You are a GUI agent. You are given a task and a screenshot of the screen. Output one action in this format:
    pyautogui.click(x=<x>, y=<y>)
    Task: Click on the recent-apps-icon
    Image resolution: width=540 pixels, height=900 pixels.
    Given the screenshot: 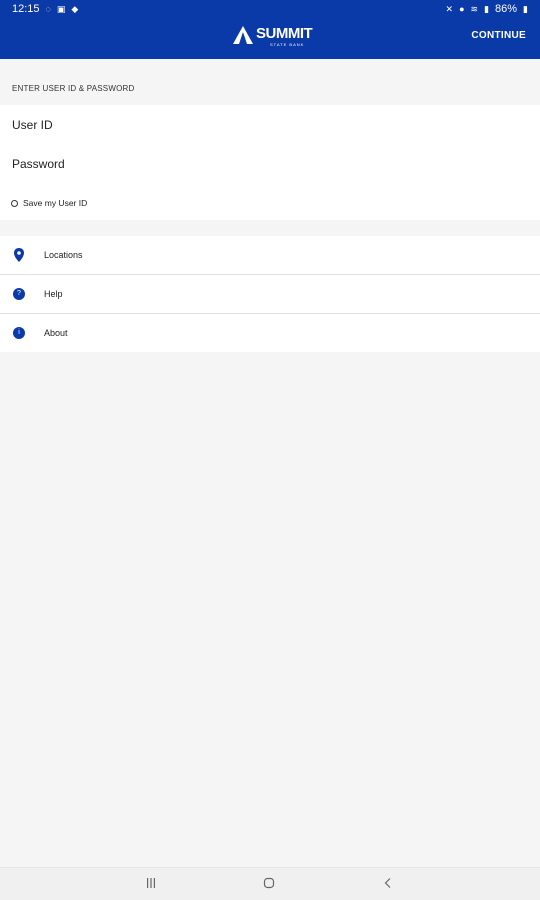 What is the action you would take?
    pyautogui.click(x=151, y=883)
    